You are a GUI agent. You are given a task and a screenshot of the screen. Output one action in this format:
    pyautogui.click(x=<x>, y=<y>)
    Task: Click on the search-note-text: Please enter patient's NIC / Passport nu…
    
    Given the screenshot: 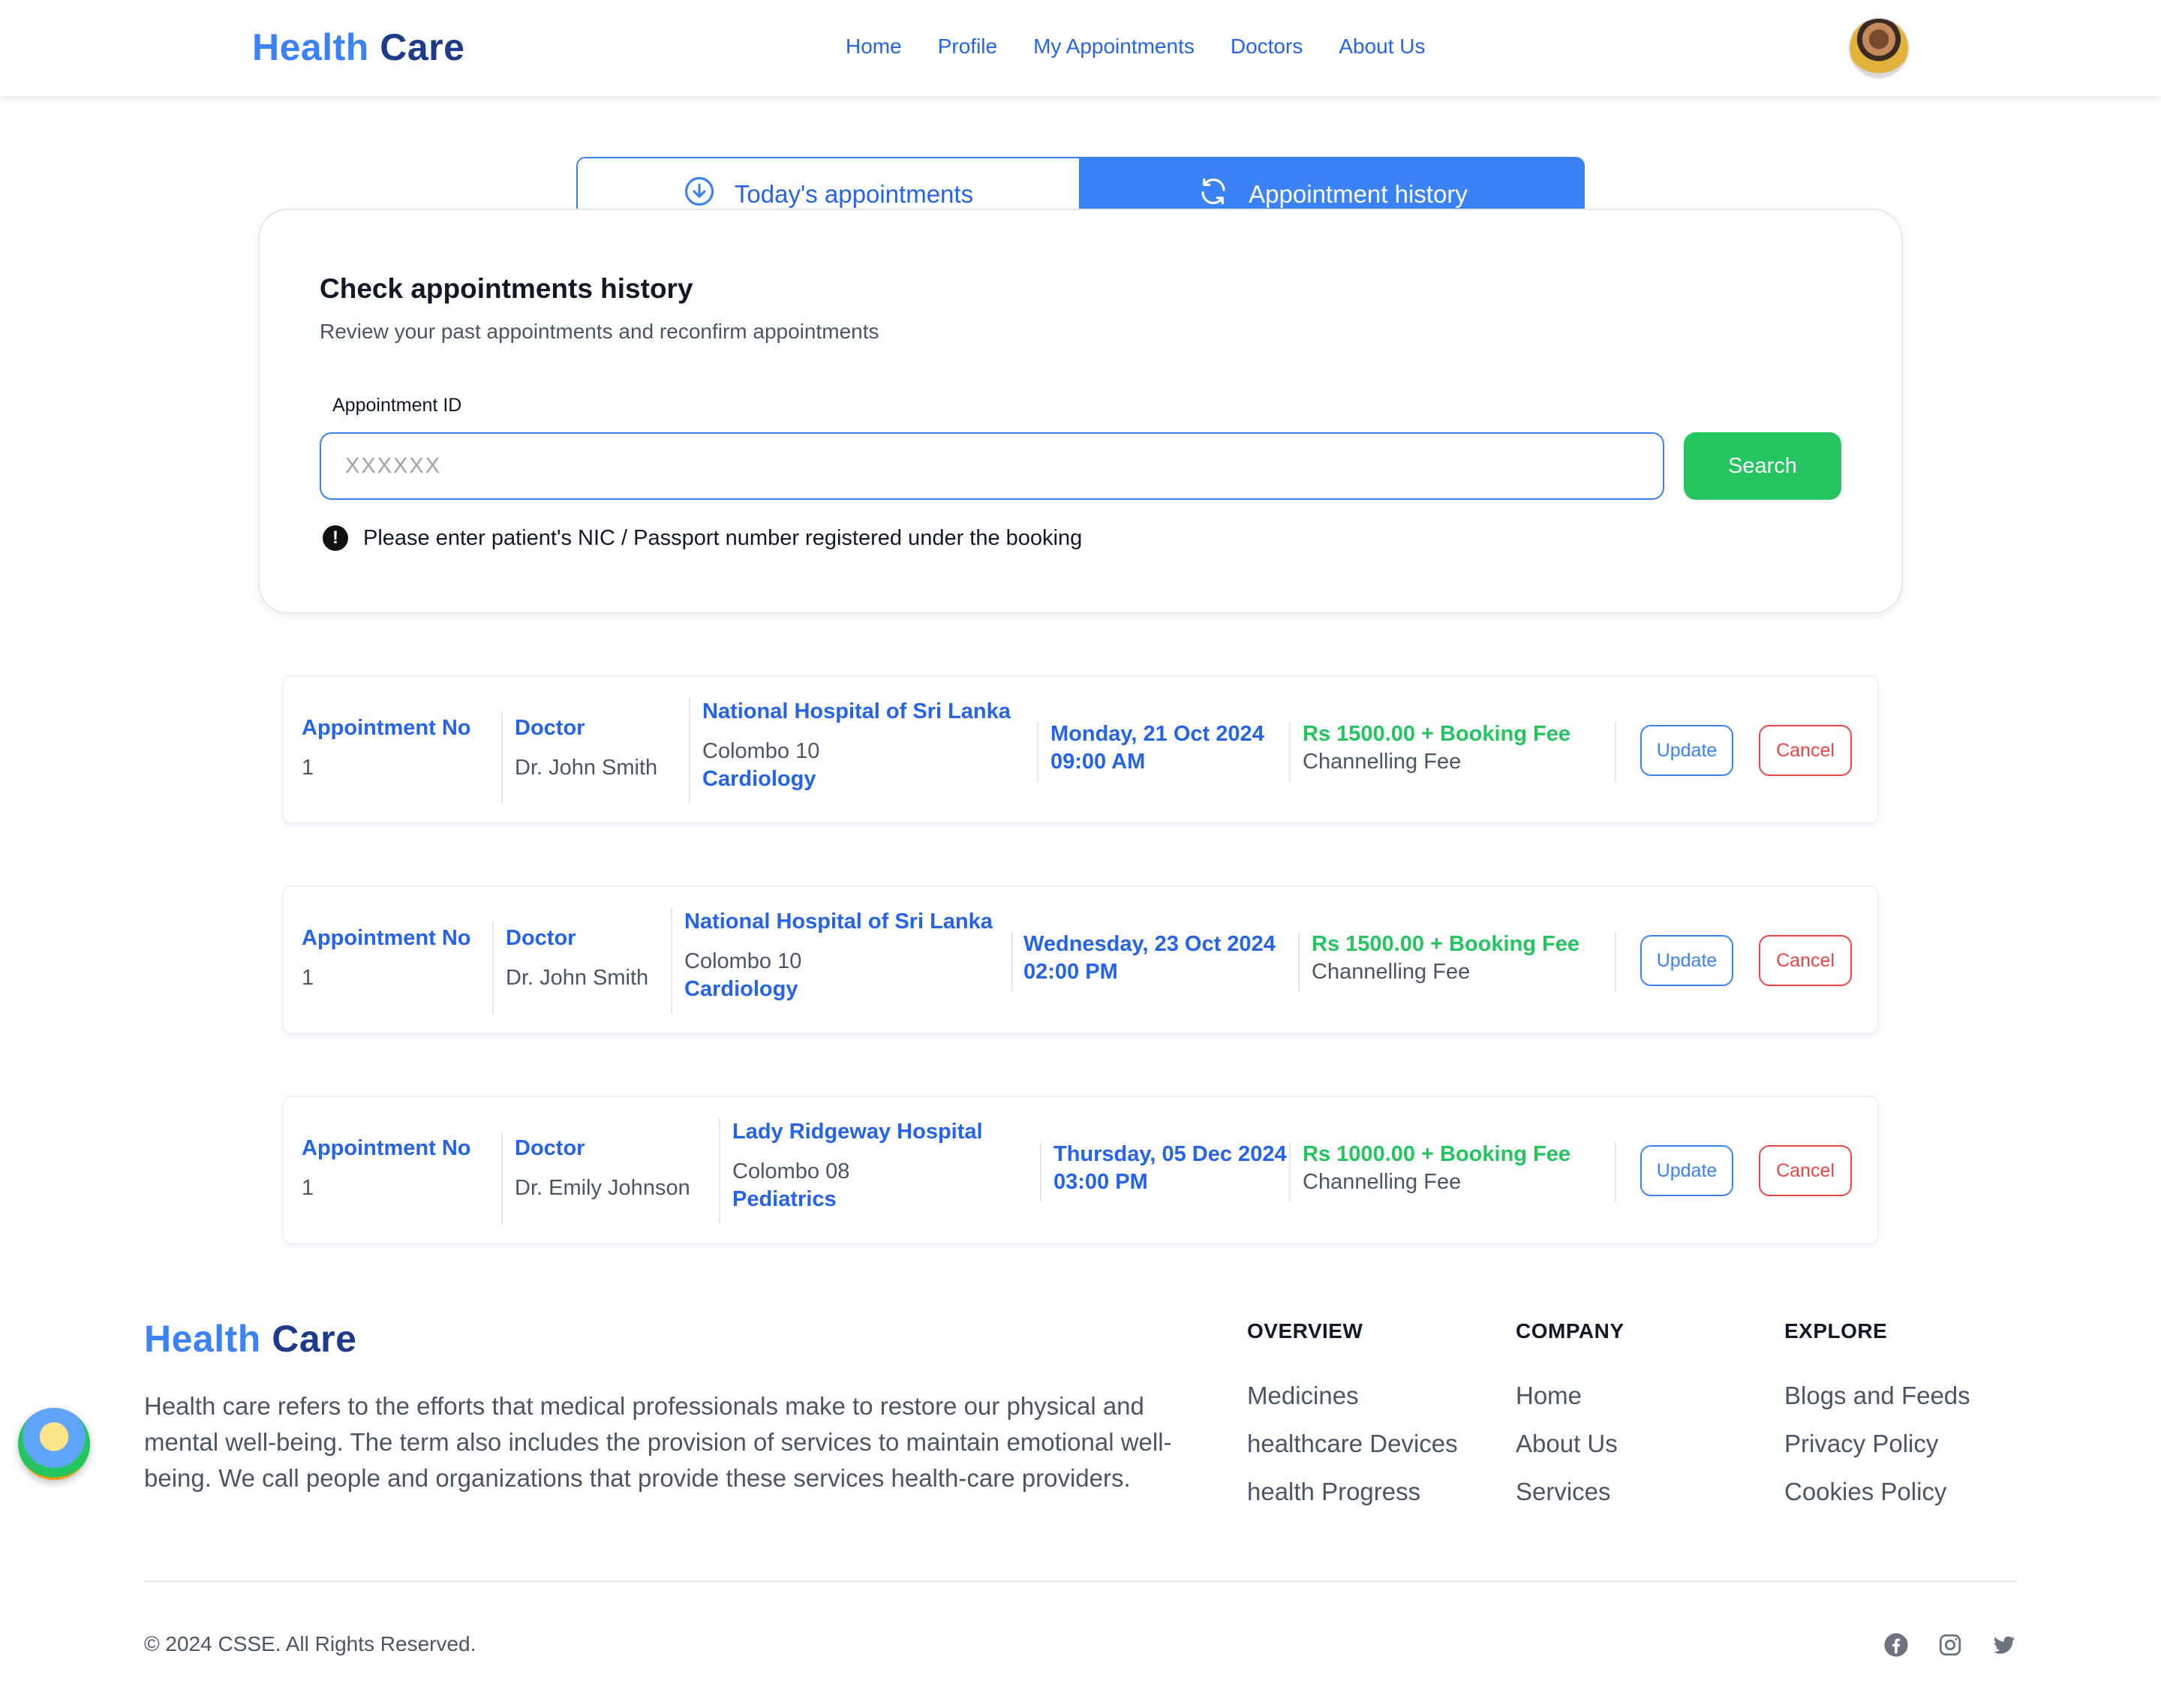 What is the action you would take?
    pyautogui.click(x=723, y=537)
    